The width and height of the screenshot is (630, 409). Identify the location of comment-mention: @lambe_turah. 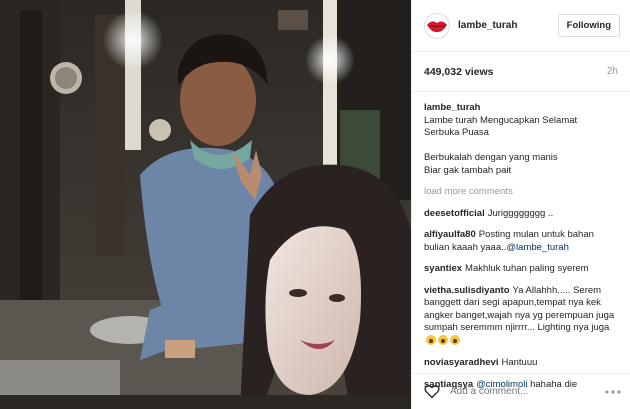
(537, 247).